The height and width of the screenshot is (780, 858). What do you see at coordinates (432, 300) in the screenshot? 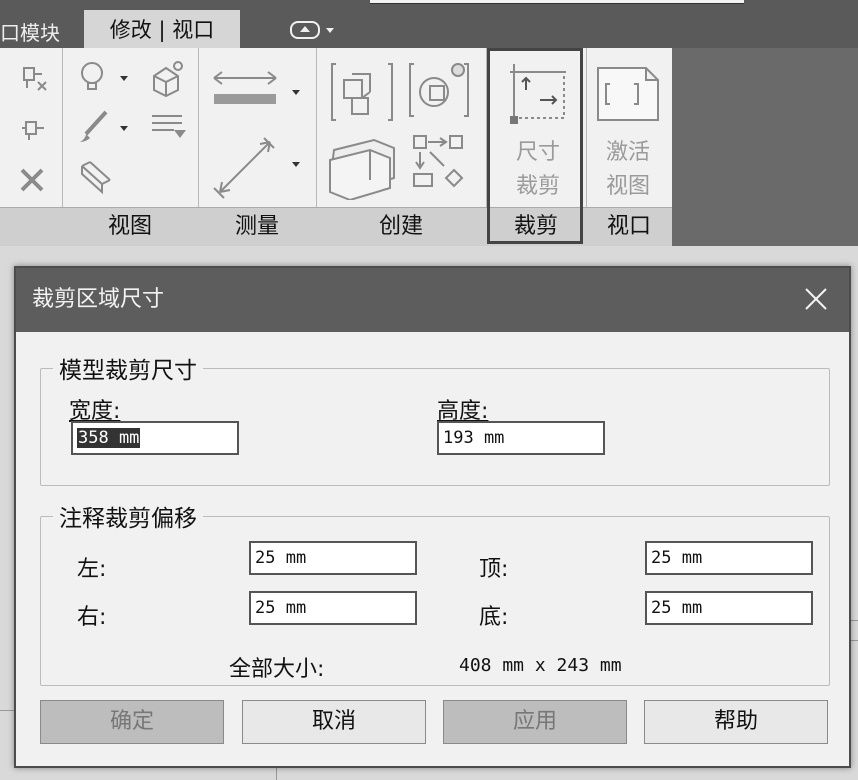
I see `dialog-title-bar: 裁剪区域尺寸` at bounding box center [432, 300].